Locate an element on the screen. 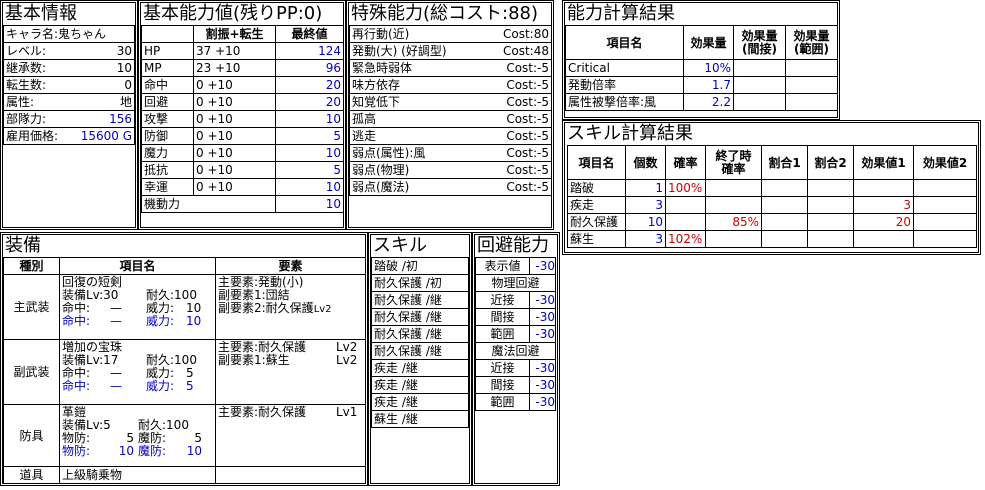  ability-calc-v1: 10% is located at coordinates (708, 68).